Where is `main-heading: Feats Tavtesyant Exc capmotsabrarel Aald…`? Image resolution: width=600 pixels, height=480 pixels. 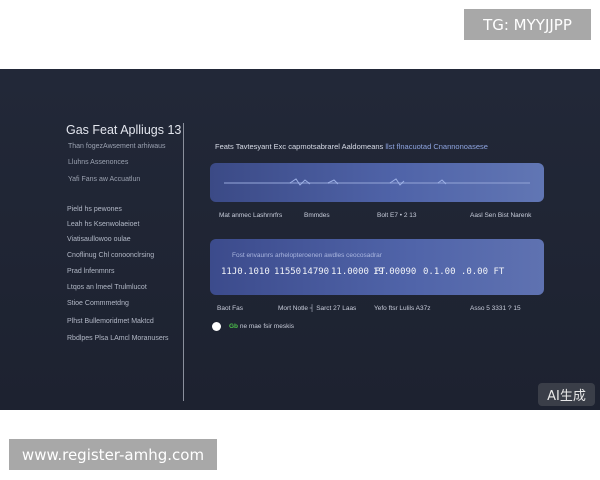
main-heading: Feats Tavtesyant Exc capmotsabrarel Aald… is located at coordinates (351, 146).